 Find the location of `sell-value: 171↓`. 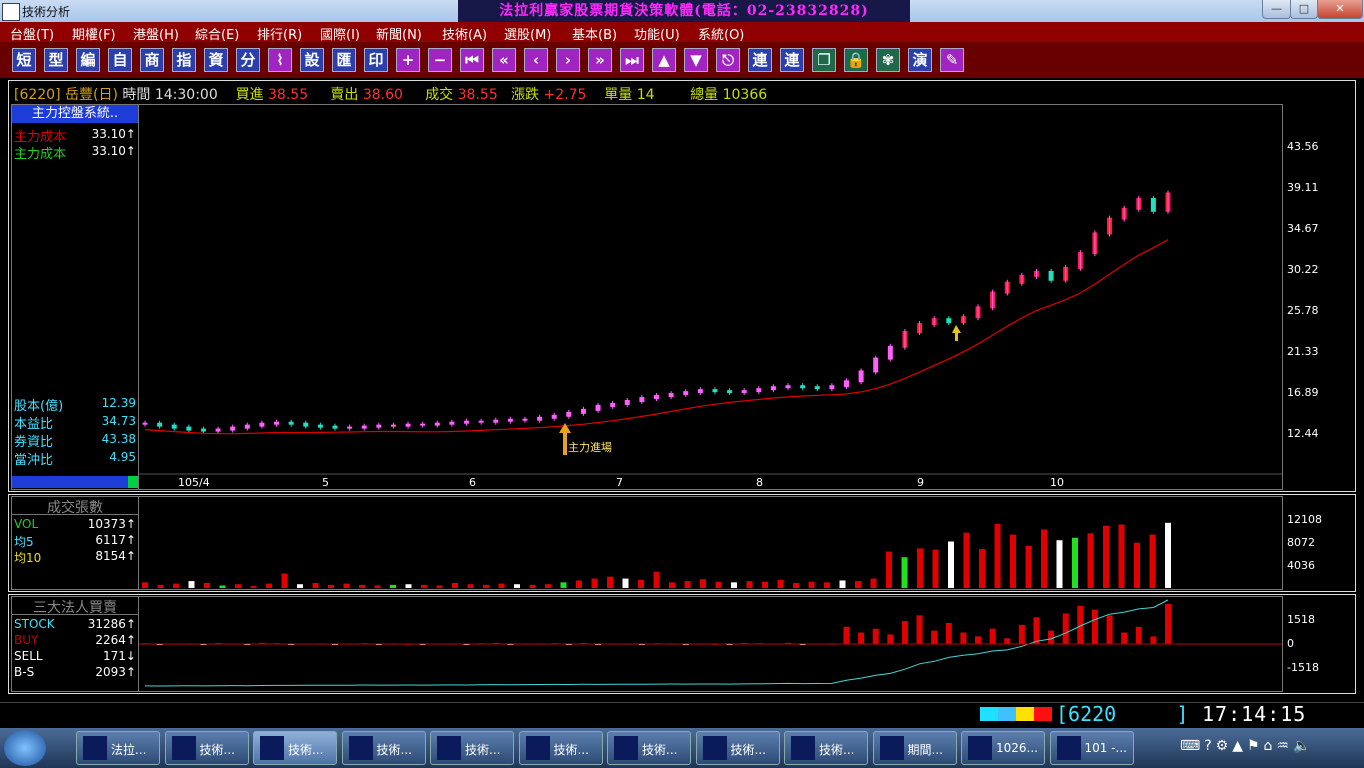

sell-value: 171↓ is located at coordinates (119, 656).